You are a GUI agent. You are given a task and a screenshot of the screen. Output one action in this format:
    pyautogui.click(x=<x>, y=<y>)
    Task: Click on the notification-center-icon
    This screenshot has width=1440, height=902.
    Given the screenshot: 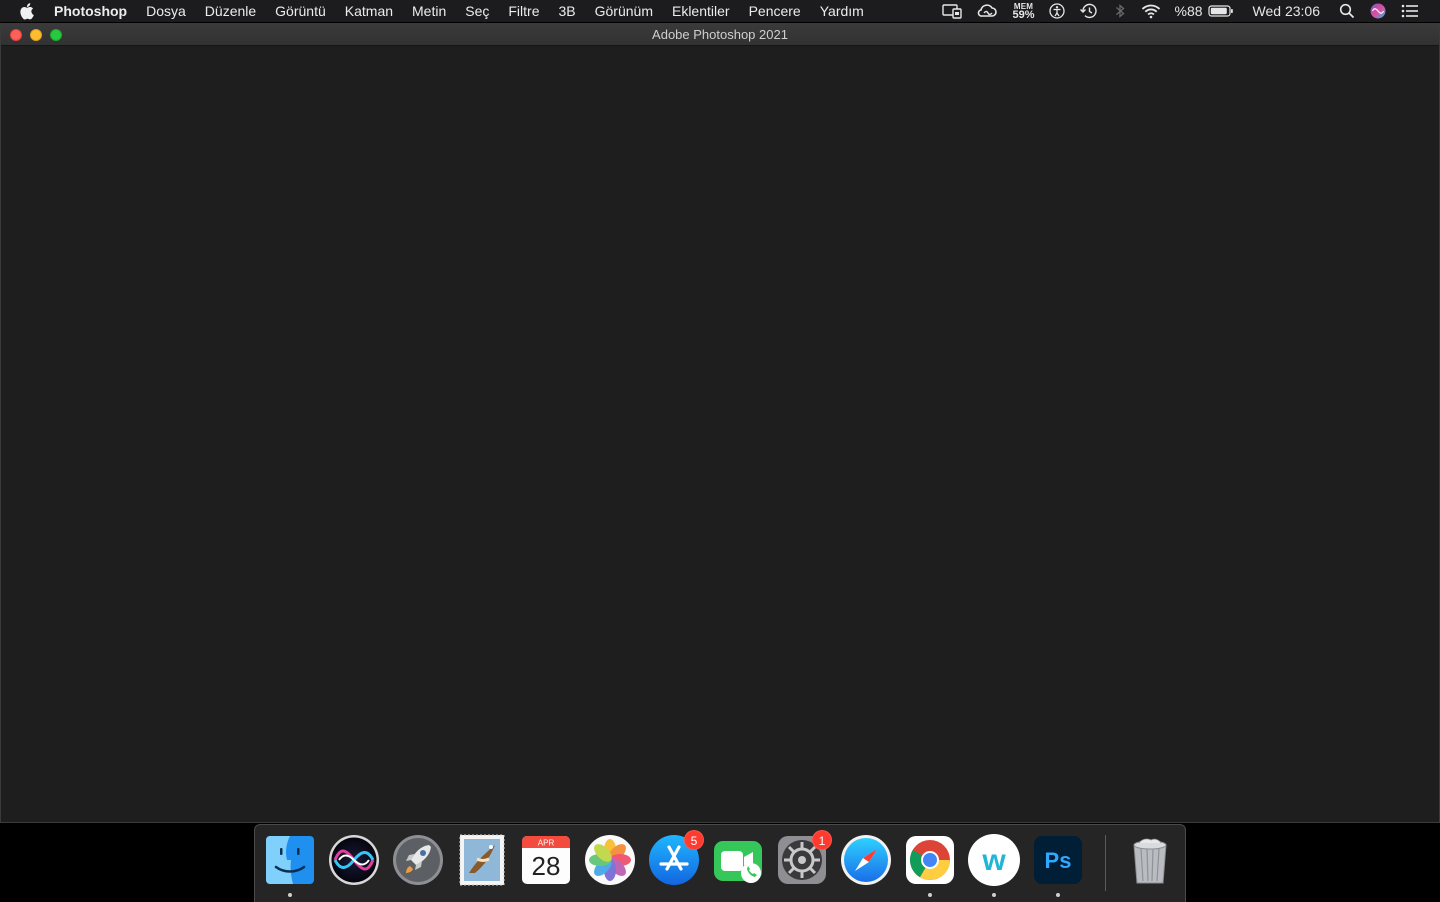 What is the action you would take?
    pyautogui.click(x=1410, y=11)
    